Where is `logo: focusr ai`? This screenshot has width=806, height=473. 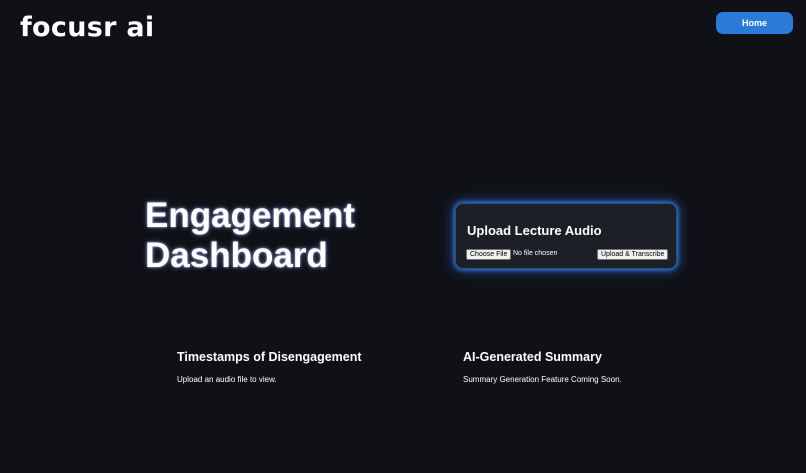 logo: focusr ai is located at coordinates (87, 27).